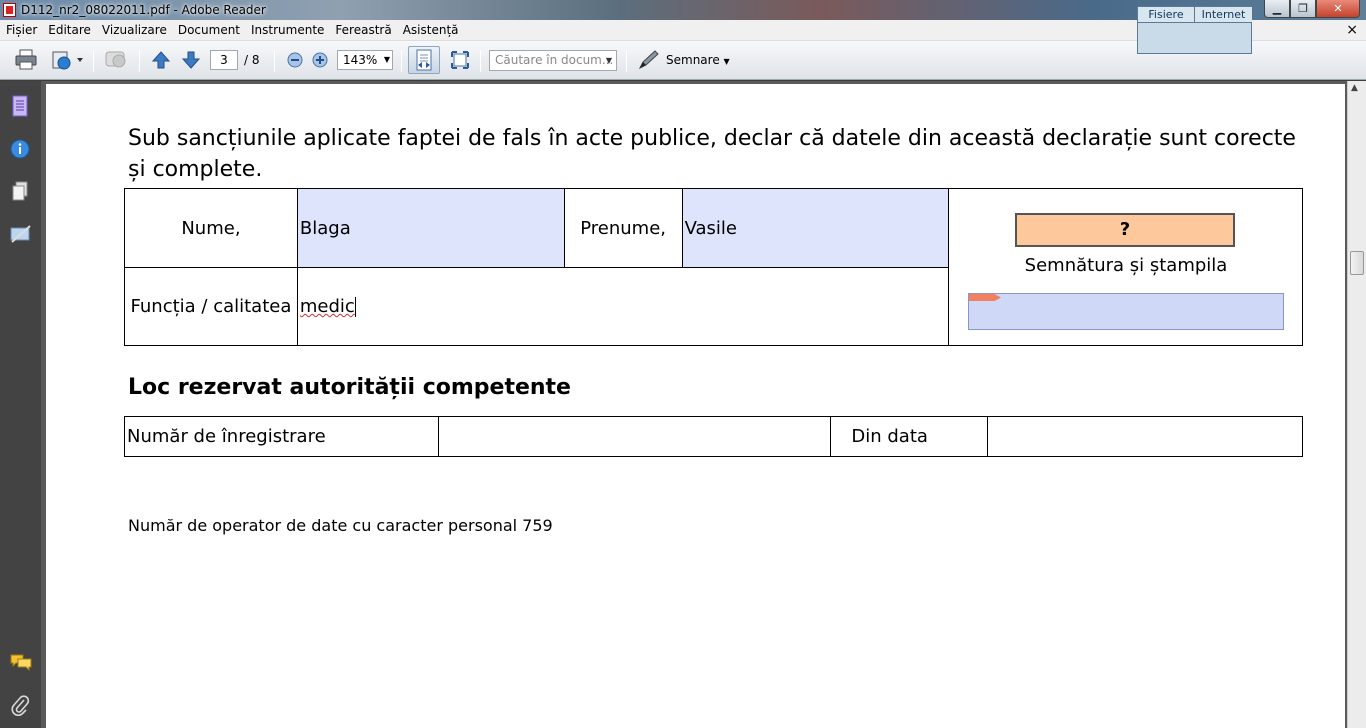 The image size is (1366, 728). I want to click on menu-tools: Instrumente, so click(287, 30).